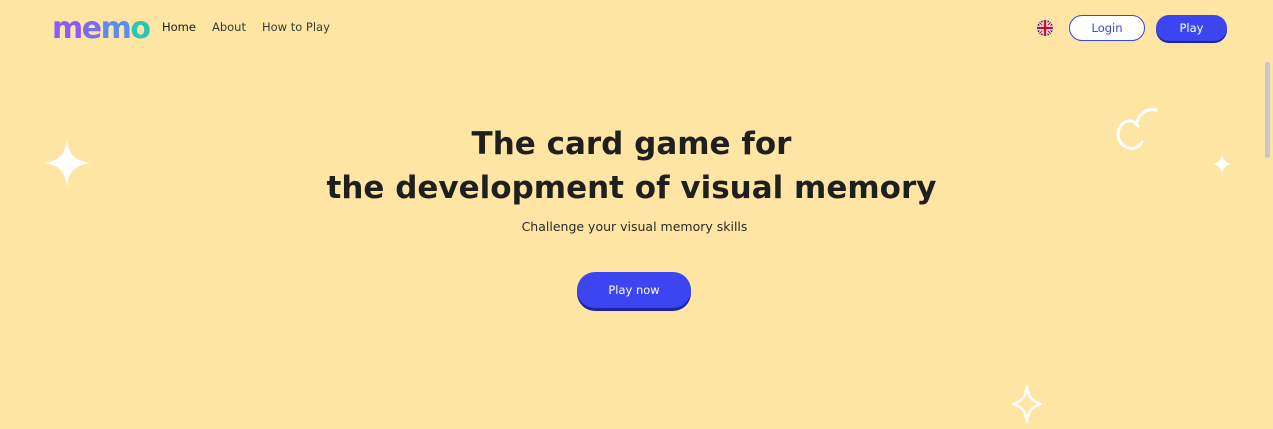 The height and width of the screenshot is (429, 1273). I want to click on hero-subtitle: Challenge your visual memory skills, so click(634, 226).